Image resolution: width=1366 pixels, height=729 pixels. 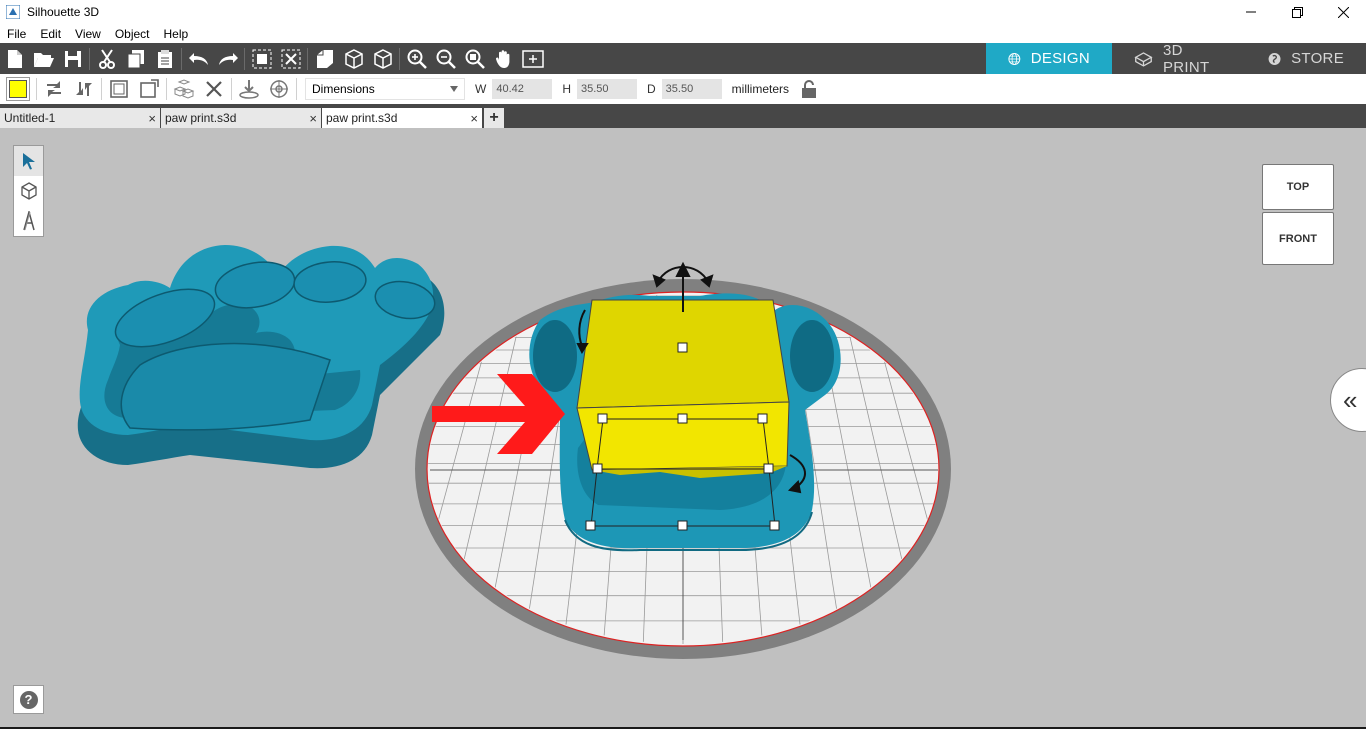 I want to click on zoom-in-icon, so click(x=417, y=59).